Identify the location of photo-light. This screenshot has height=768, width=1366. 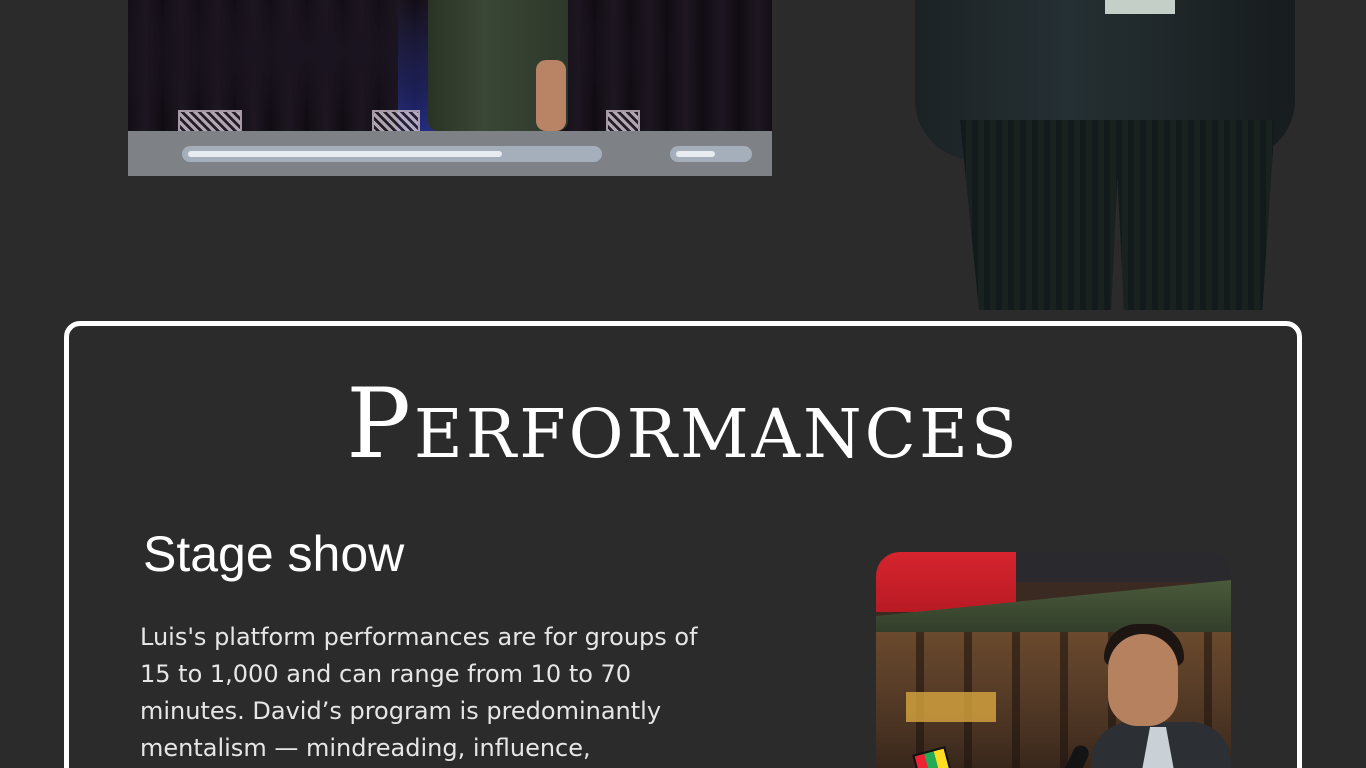
(951, 707).